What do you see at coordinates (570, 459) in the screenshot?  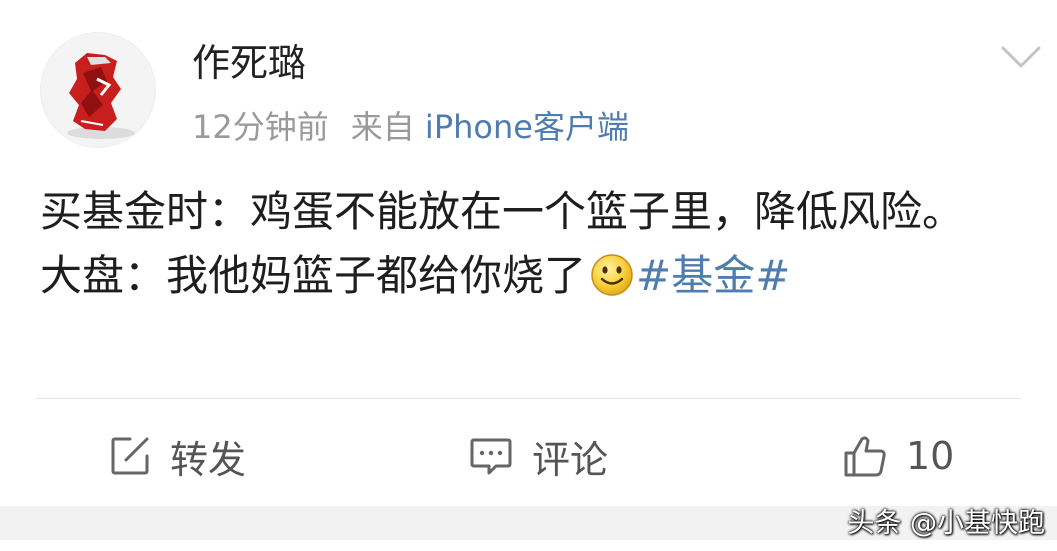 I see `comment-label: 评论` at bounding box center [570, 459].